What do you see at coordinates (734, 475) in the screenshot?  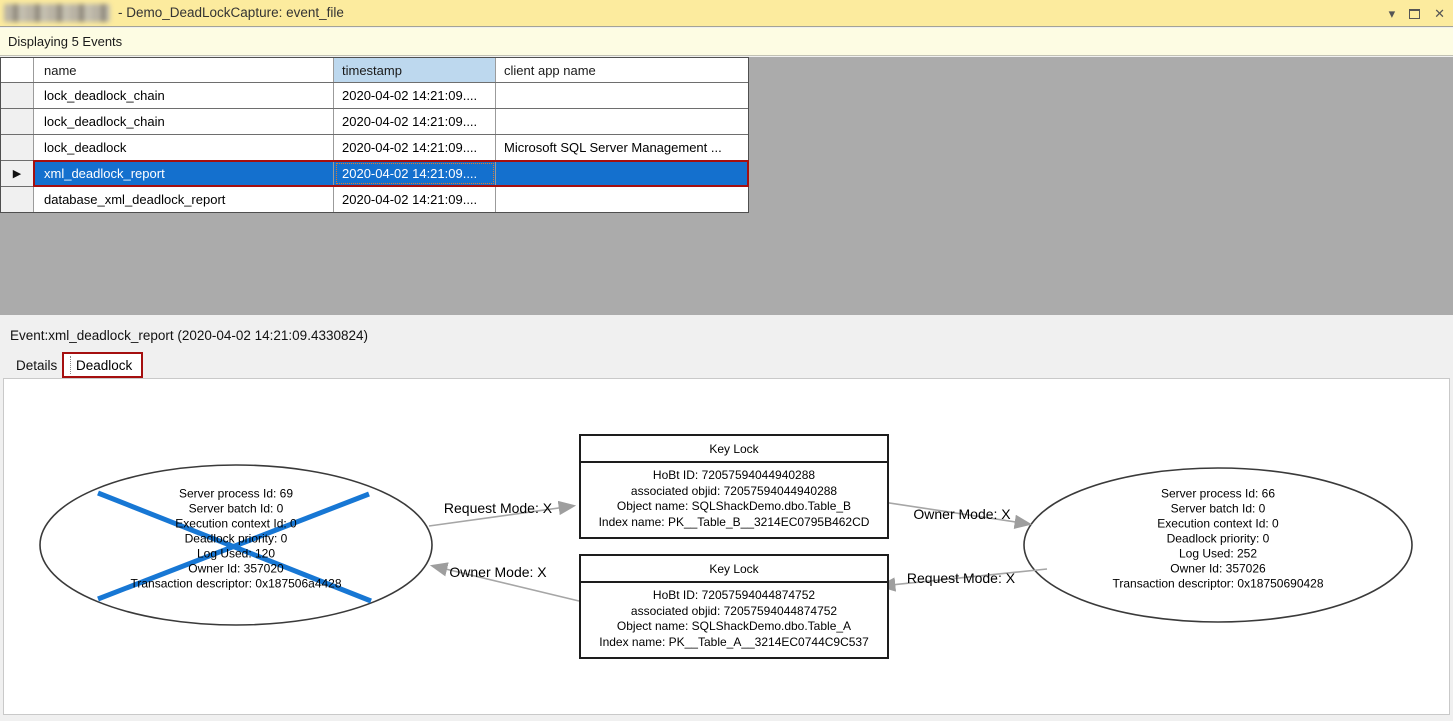 I see `resource-top-line: HoBt ID: 72057594044940288` at bounding box center [734, 475].